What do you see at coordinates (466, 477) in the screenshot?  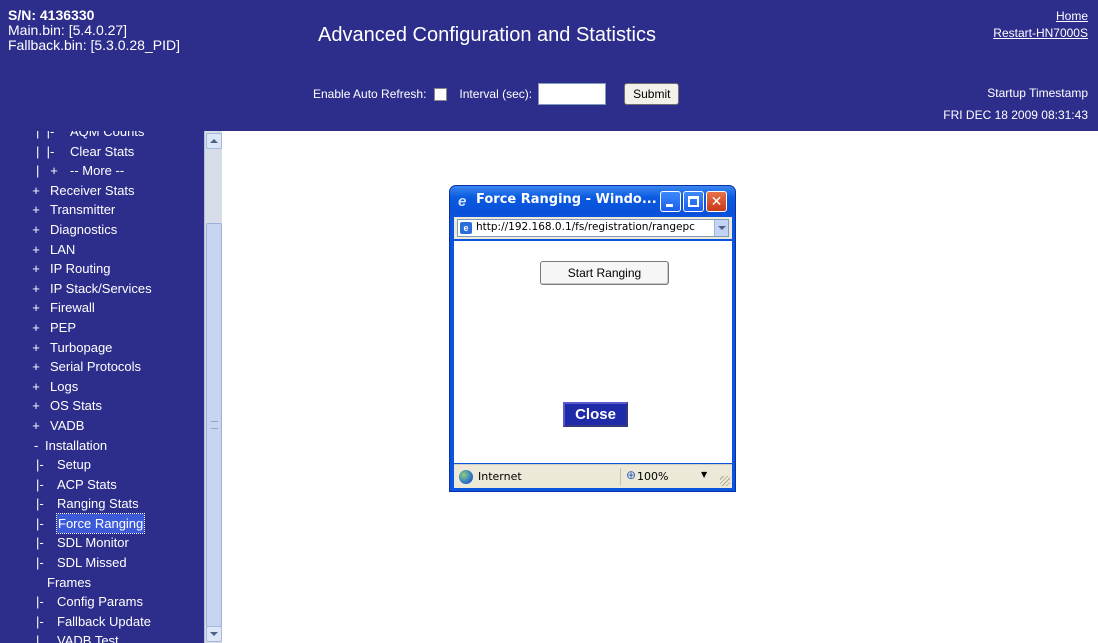 I see `globe-icon` at bounding box center [466, 477].